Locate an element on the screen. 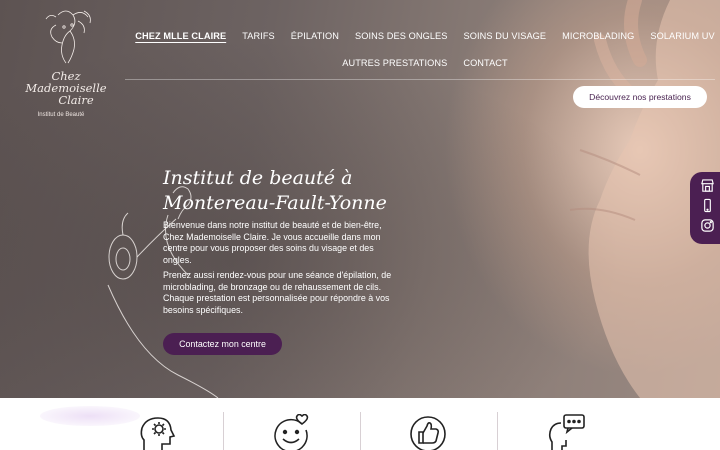 The image size is (720, 450). nav-item-epilation: ÉPILATION is located at coordinates (315, 36).